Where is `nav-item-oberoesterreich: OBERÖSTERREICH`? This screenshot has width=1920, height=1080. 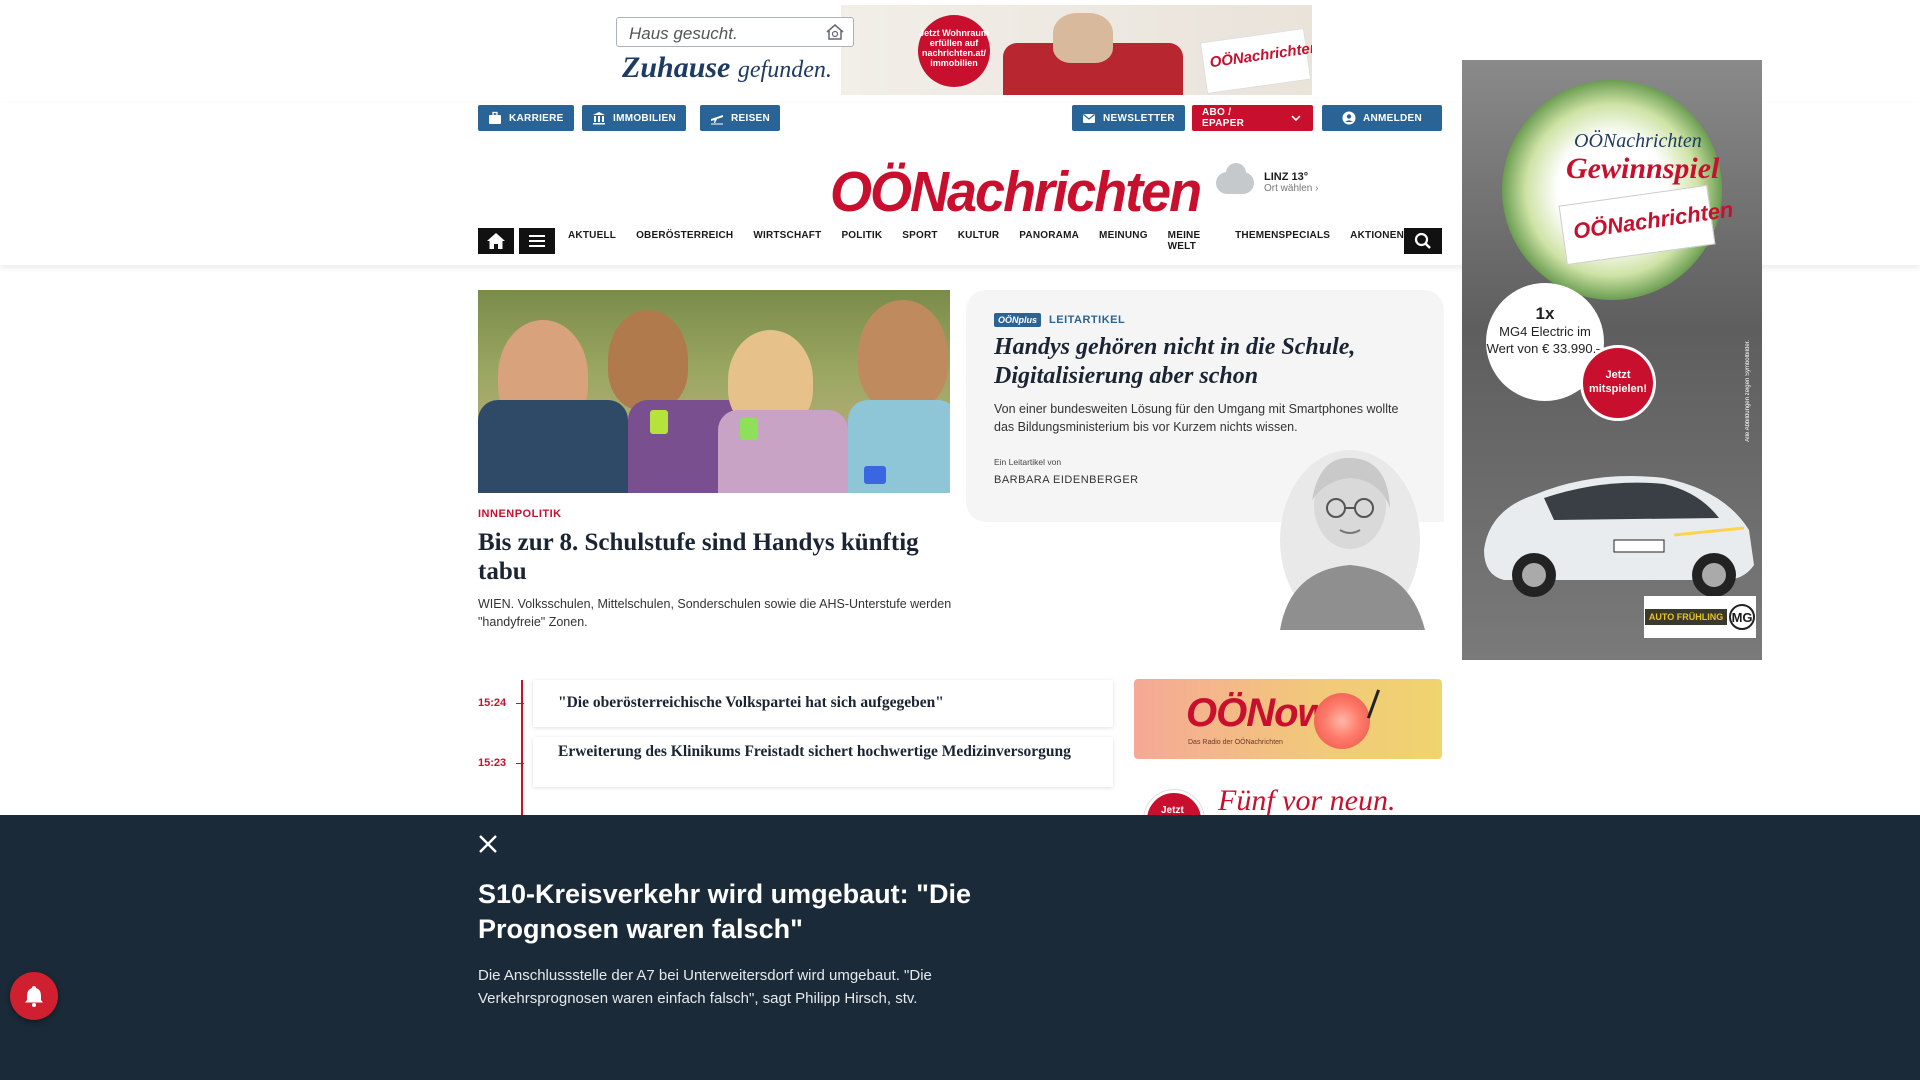 nav-item-oberoesterreich: OBERÖSTERREICH is located at coordinates (684, 241).